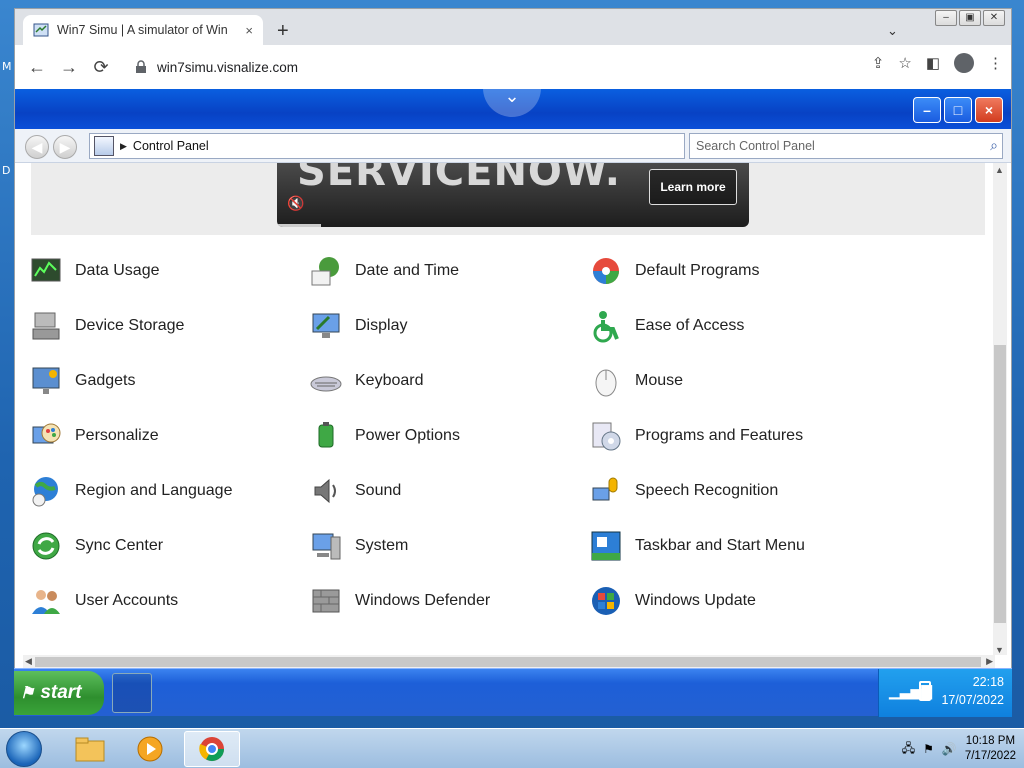 This screenshot has width=1024, height=768. Describe the element at coordinates (755, 146) in the screenshot. I see `search-placeholder: Search Control Panel` at that location.